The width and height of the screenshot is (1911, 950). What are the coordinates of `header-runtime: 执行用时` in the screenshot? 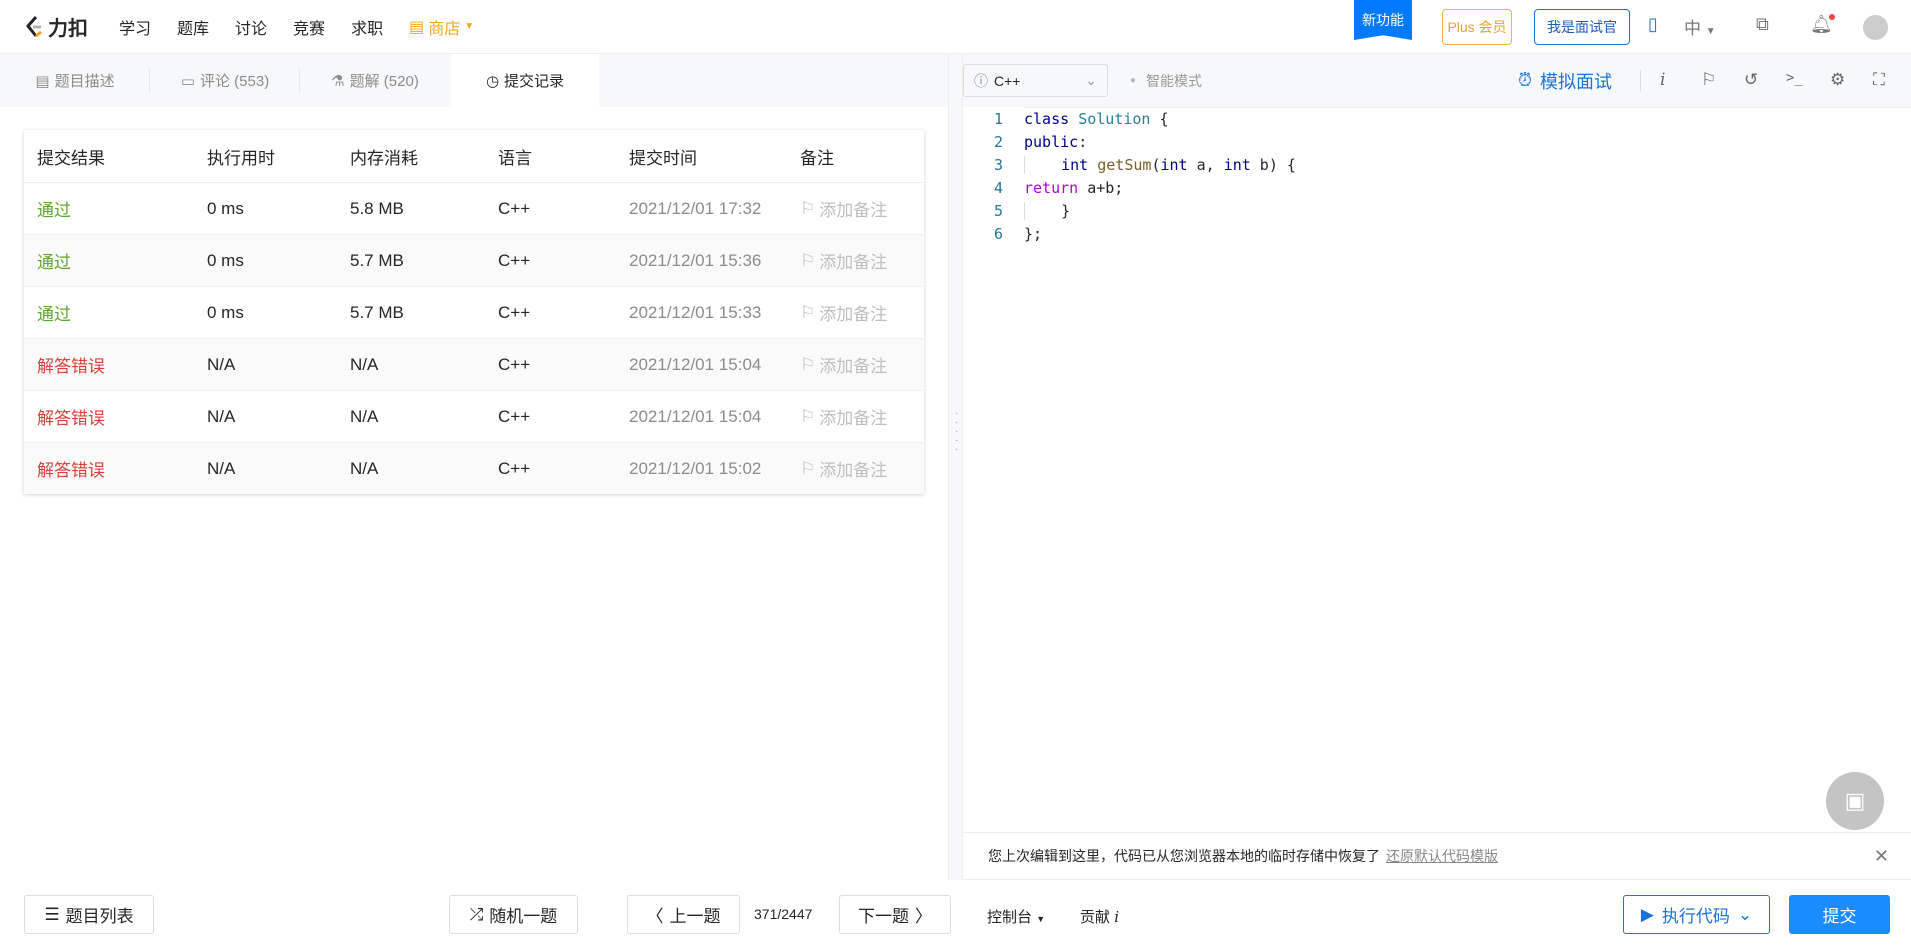 It's located at (241, 158).